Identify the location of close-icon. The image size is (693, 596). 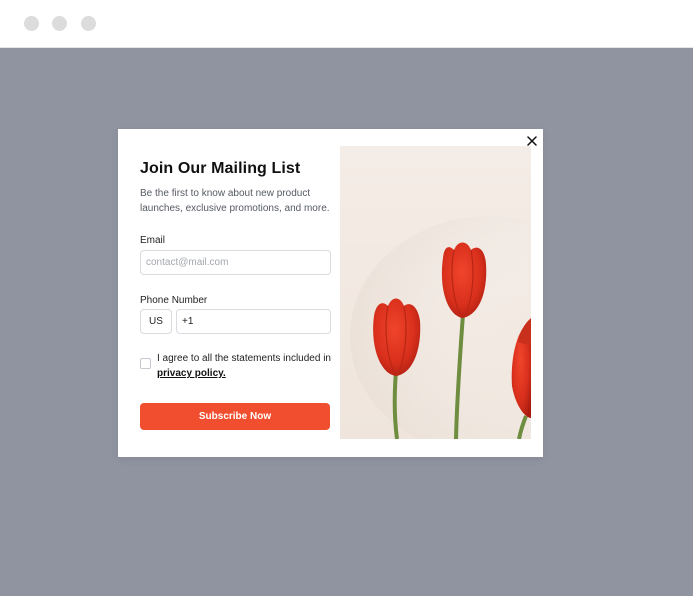
(532, 141).